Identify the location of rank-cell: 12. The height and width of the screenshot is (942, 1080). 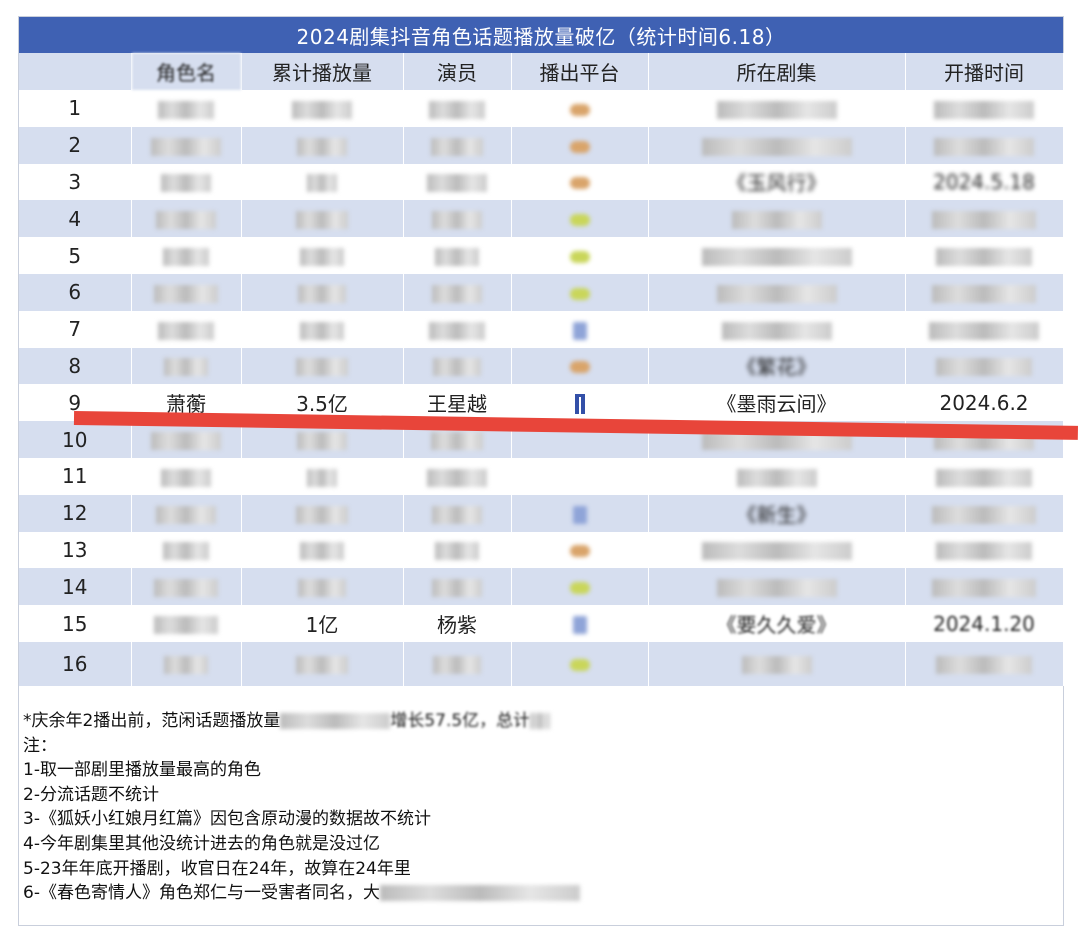
(75, 513).